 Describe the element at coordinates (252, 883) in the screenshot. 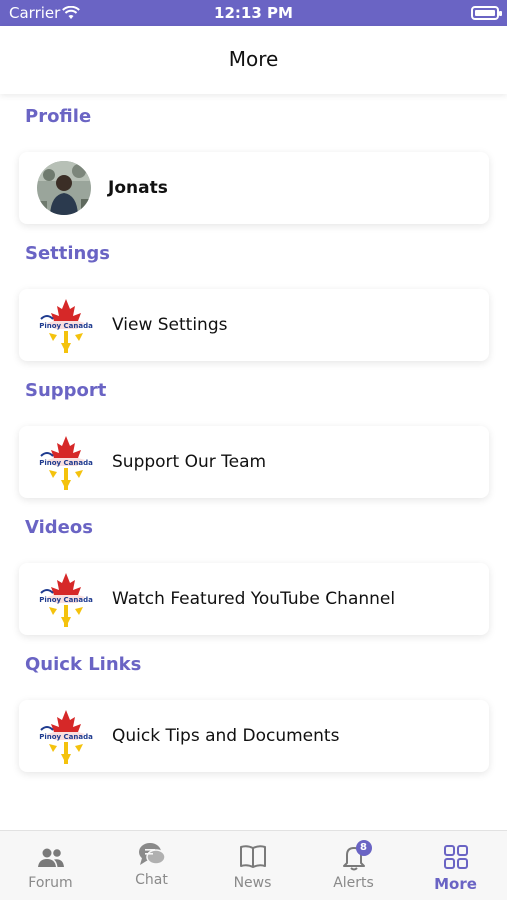

I see `tab-news-label: News` at that location.